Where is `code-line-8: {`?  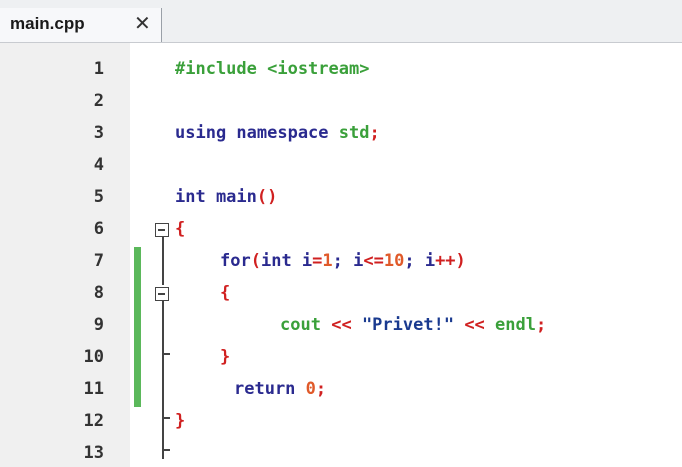 code-line-8: { is located at coordinates (225, 293).